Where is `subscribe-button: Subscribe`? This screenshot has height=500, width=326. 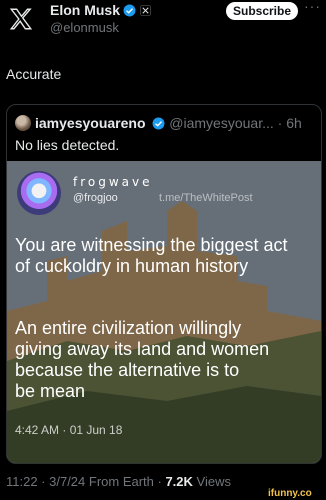 subscribe-button: Subscribe is located at coordinates (262, 11).